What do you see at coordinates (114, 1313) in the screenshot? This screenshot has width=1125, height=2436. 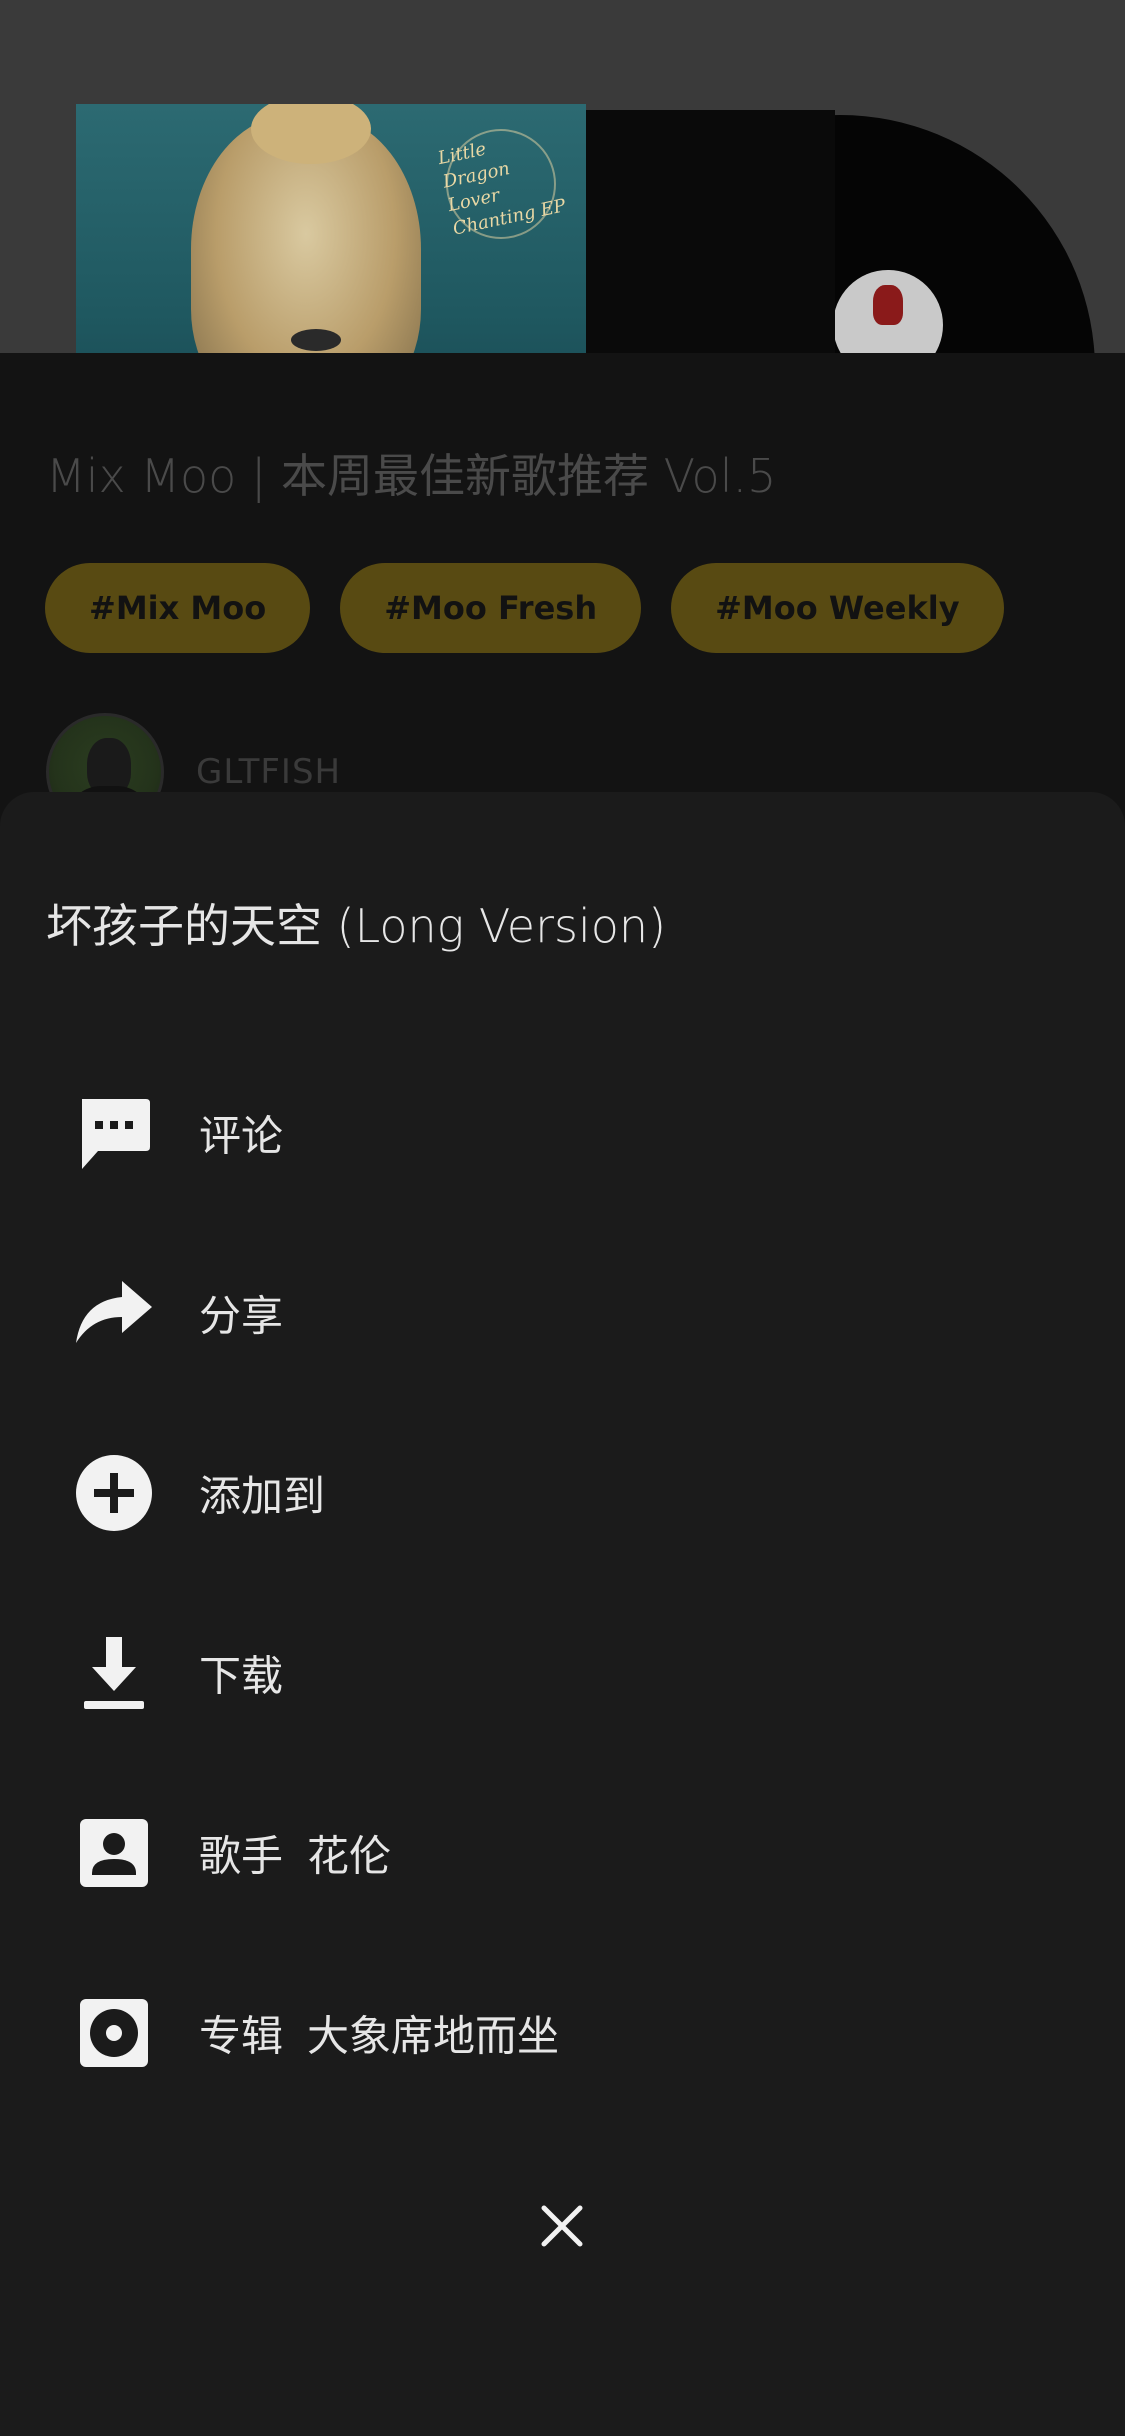 I see `share-icon` at bounding box center [114, 1313].